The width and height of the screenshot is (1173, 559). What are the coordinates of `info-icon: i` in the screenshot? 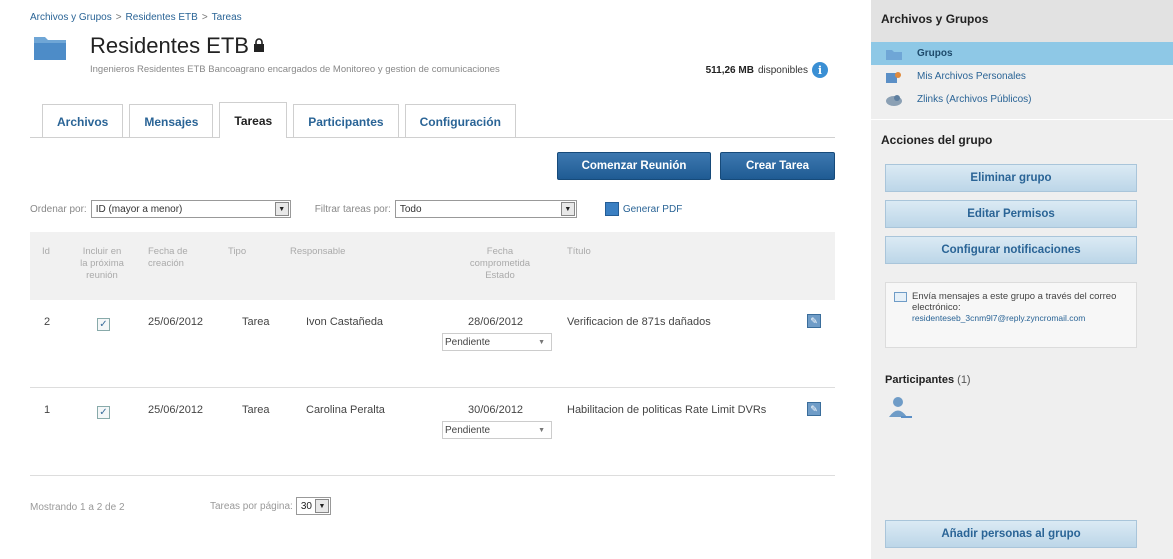 It's located at (820, 70).